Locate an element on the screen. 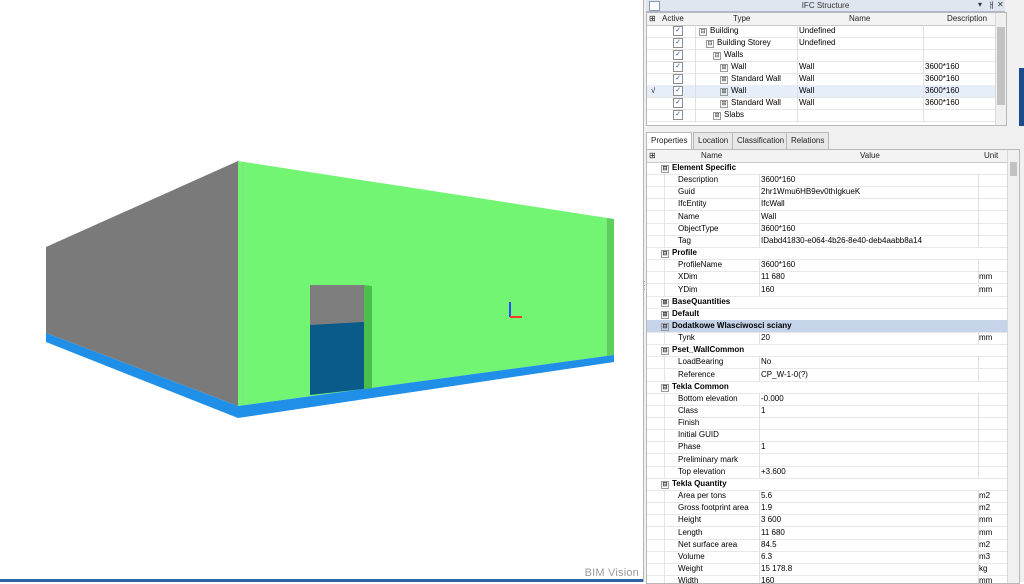  property-category: ⊟ Pset_WallCommon is located at coordinates (827, 351).